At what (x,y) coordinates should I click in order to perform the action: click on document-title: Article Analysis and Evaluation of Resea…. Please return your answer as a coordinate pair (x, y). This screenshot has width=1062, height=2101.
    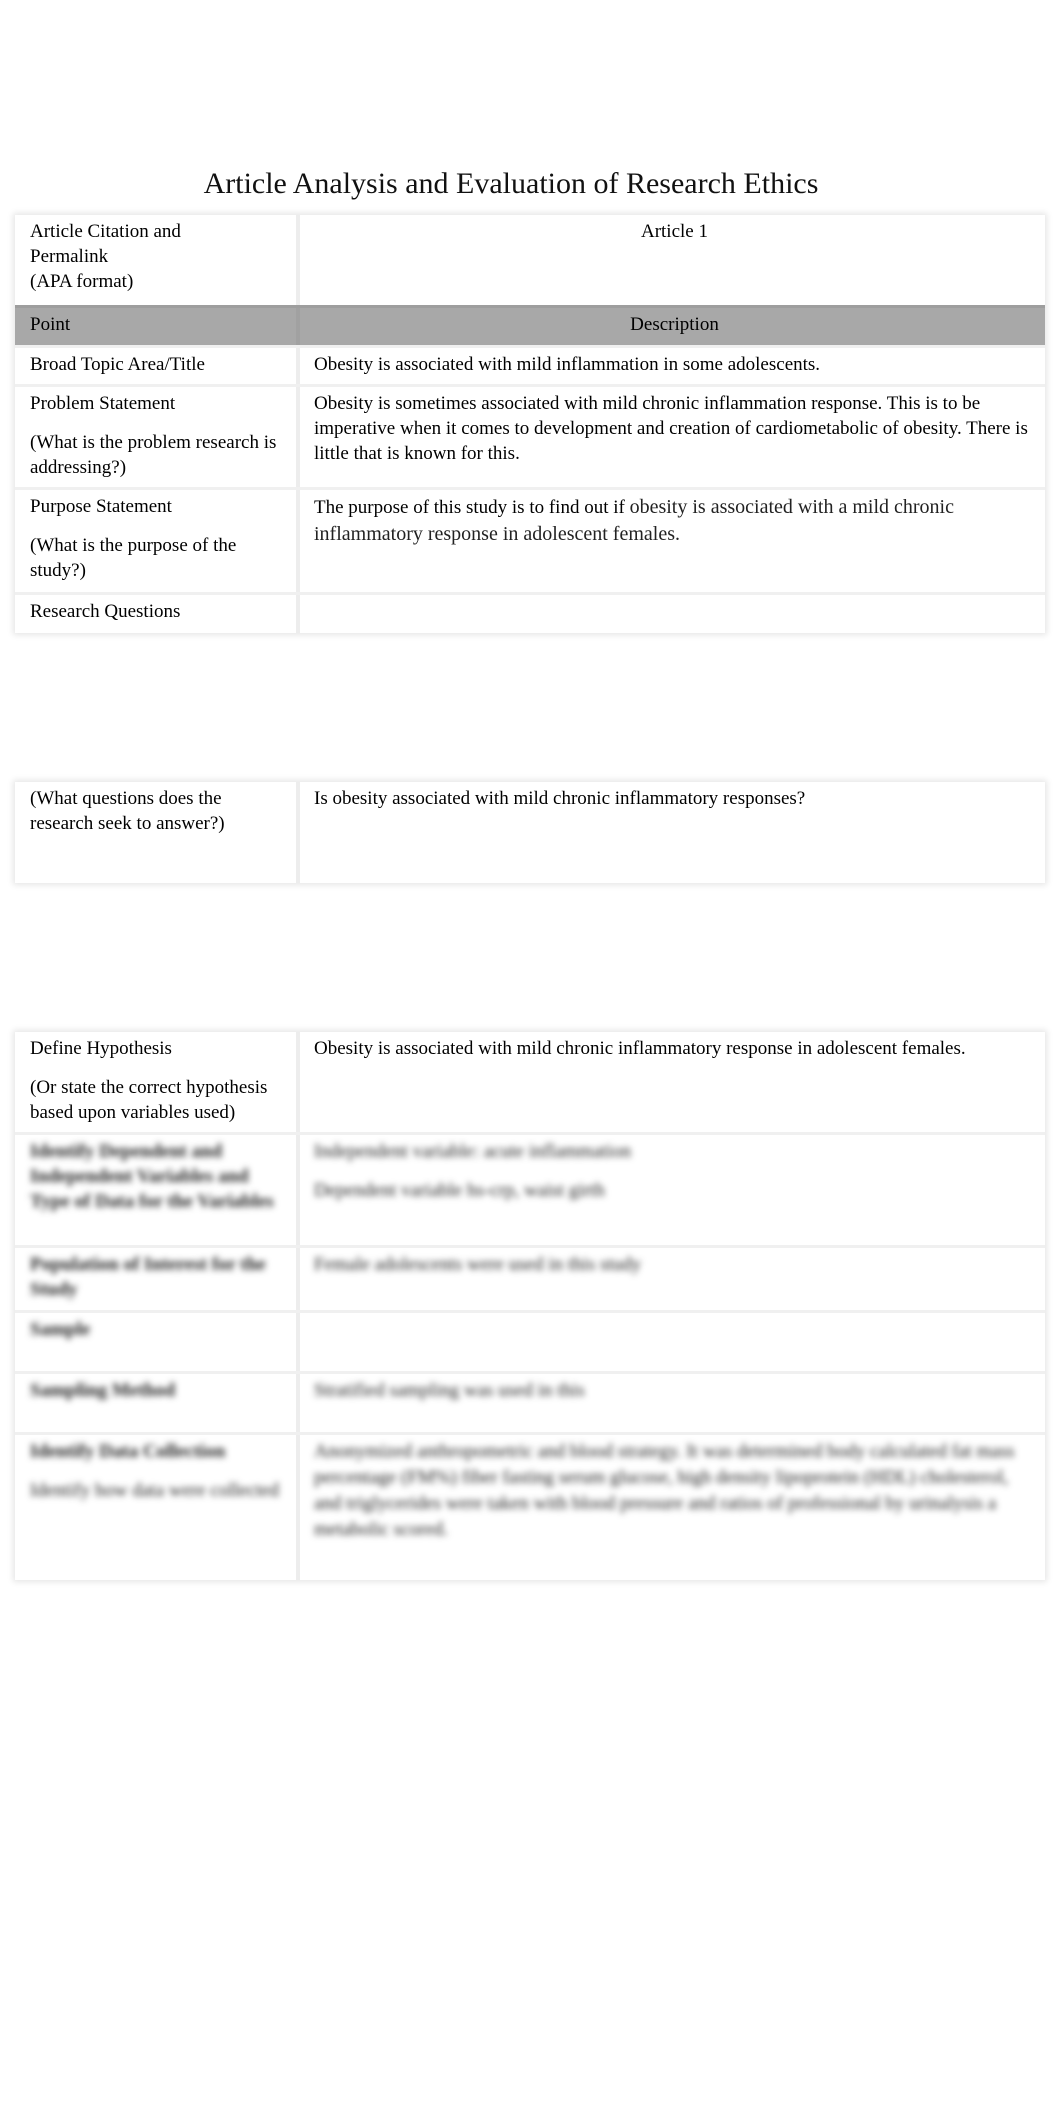
    Looking at the image, I should click on (511, 183).